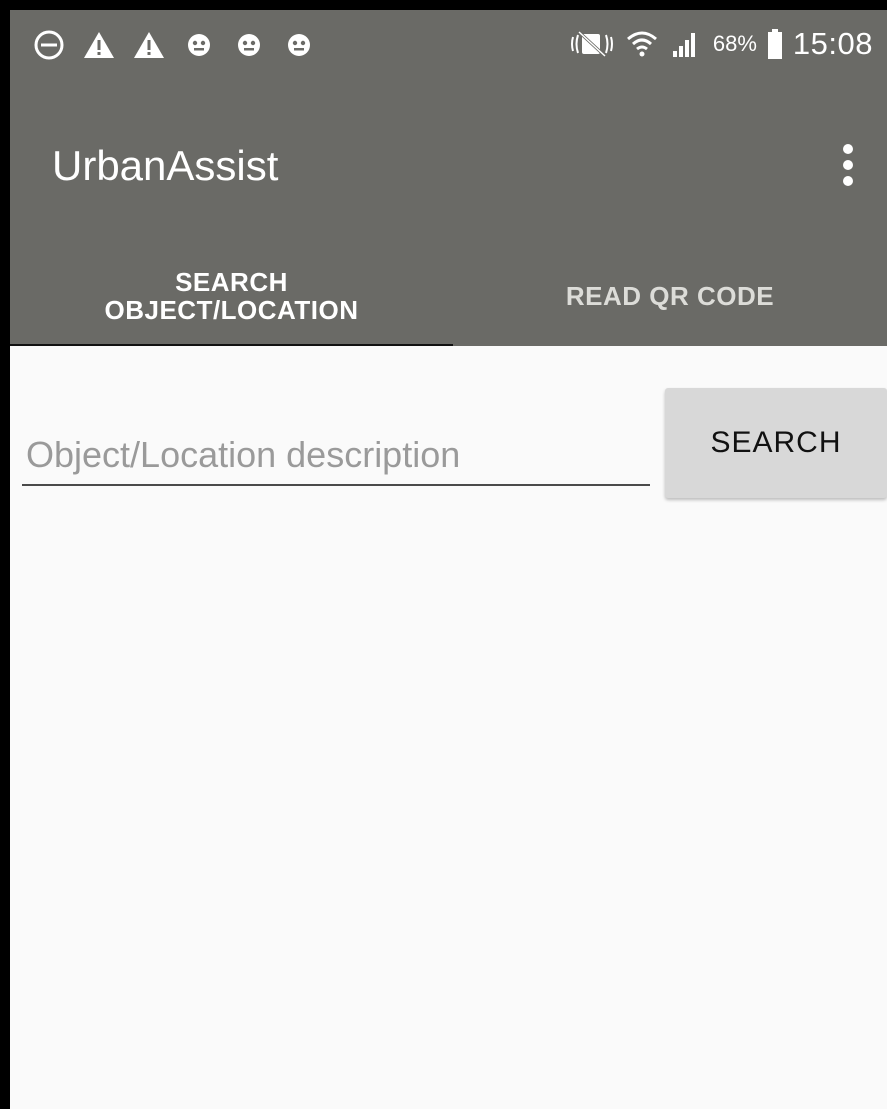 The image size is (887, 1109). What do you see at coordinates (774, 44) in the screenshot?
I see `battery-icon` at bounding box center [774, 44].